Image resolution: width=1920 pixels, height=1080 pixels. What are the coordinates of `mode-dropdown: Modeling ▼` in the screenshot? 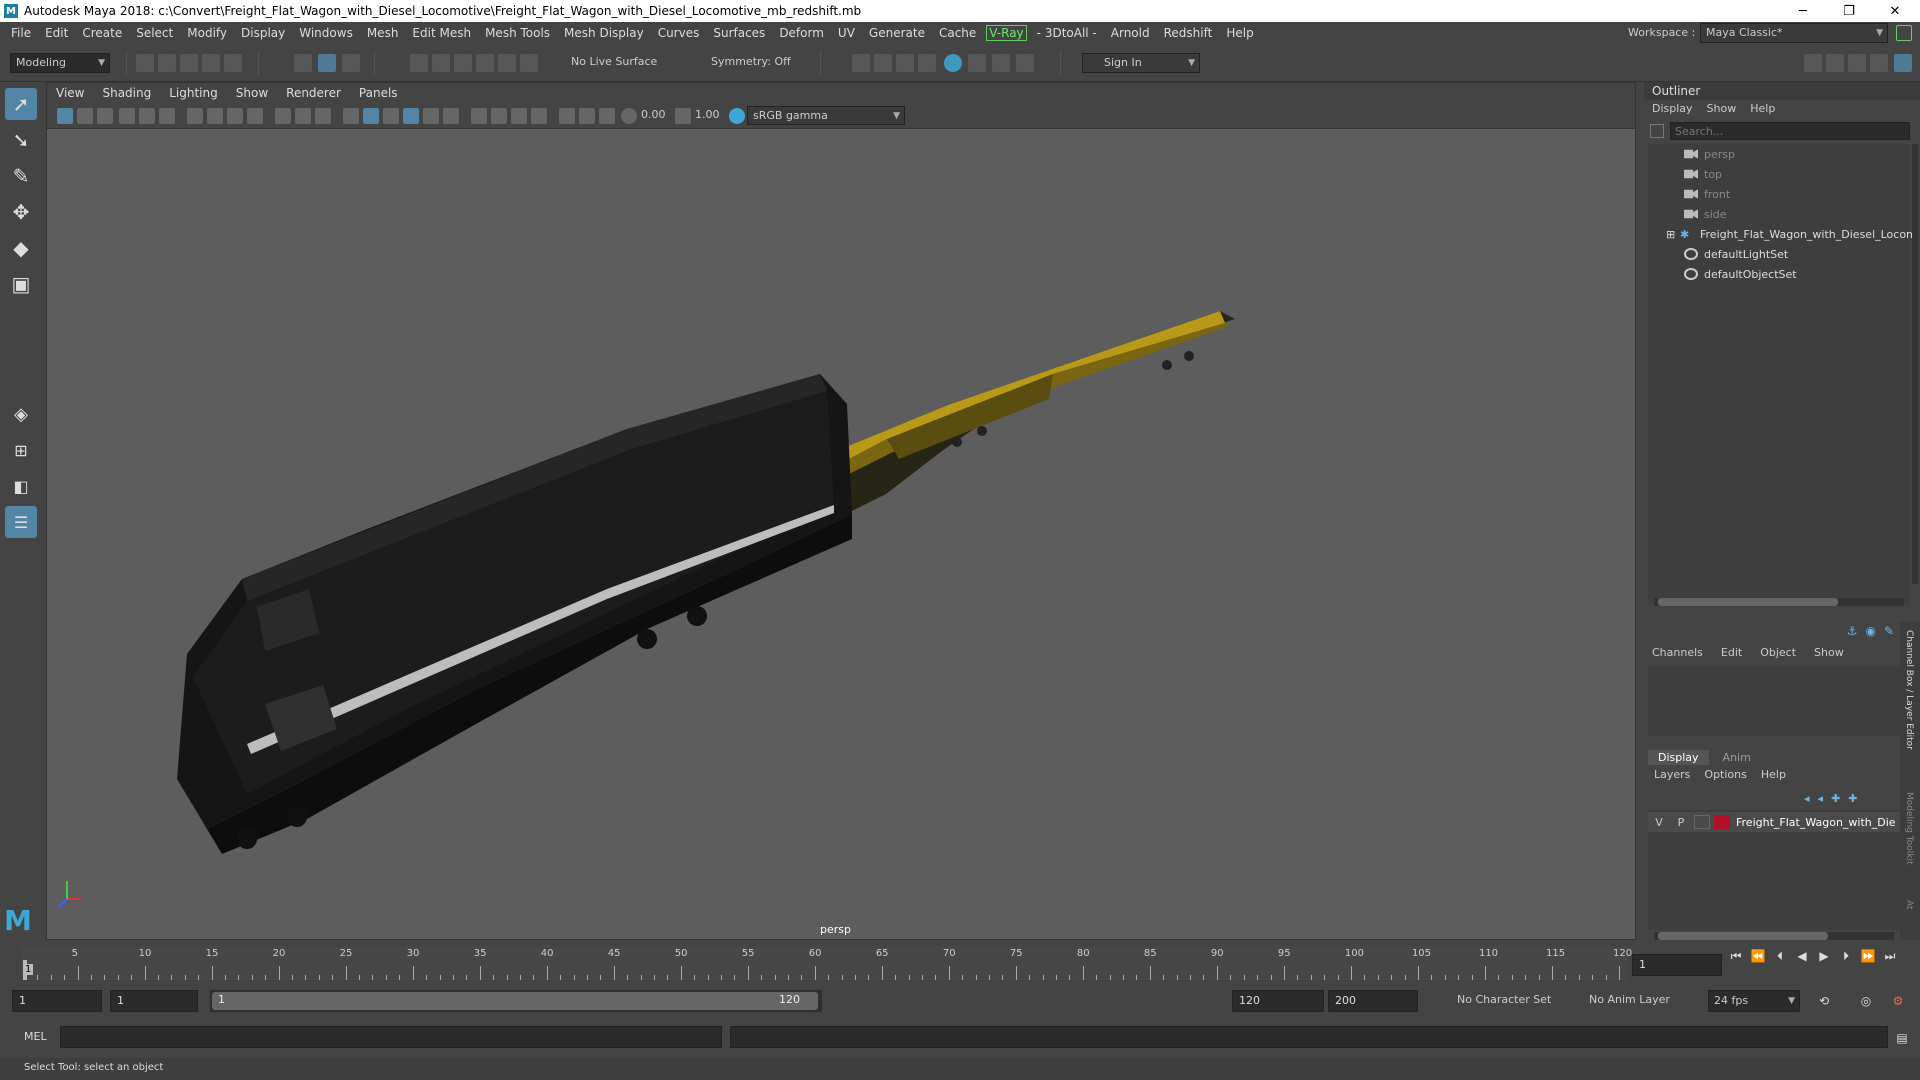 It's located at (60, 63).